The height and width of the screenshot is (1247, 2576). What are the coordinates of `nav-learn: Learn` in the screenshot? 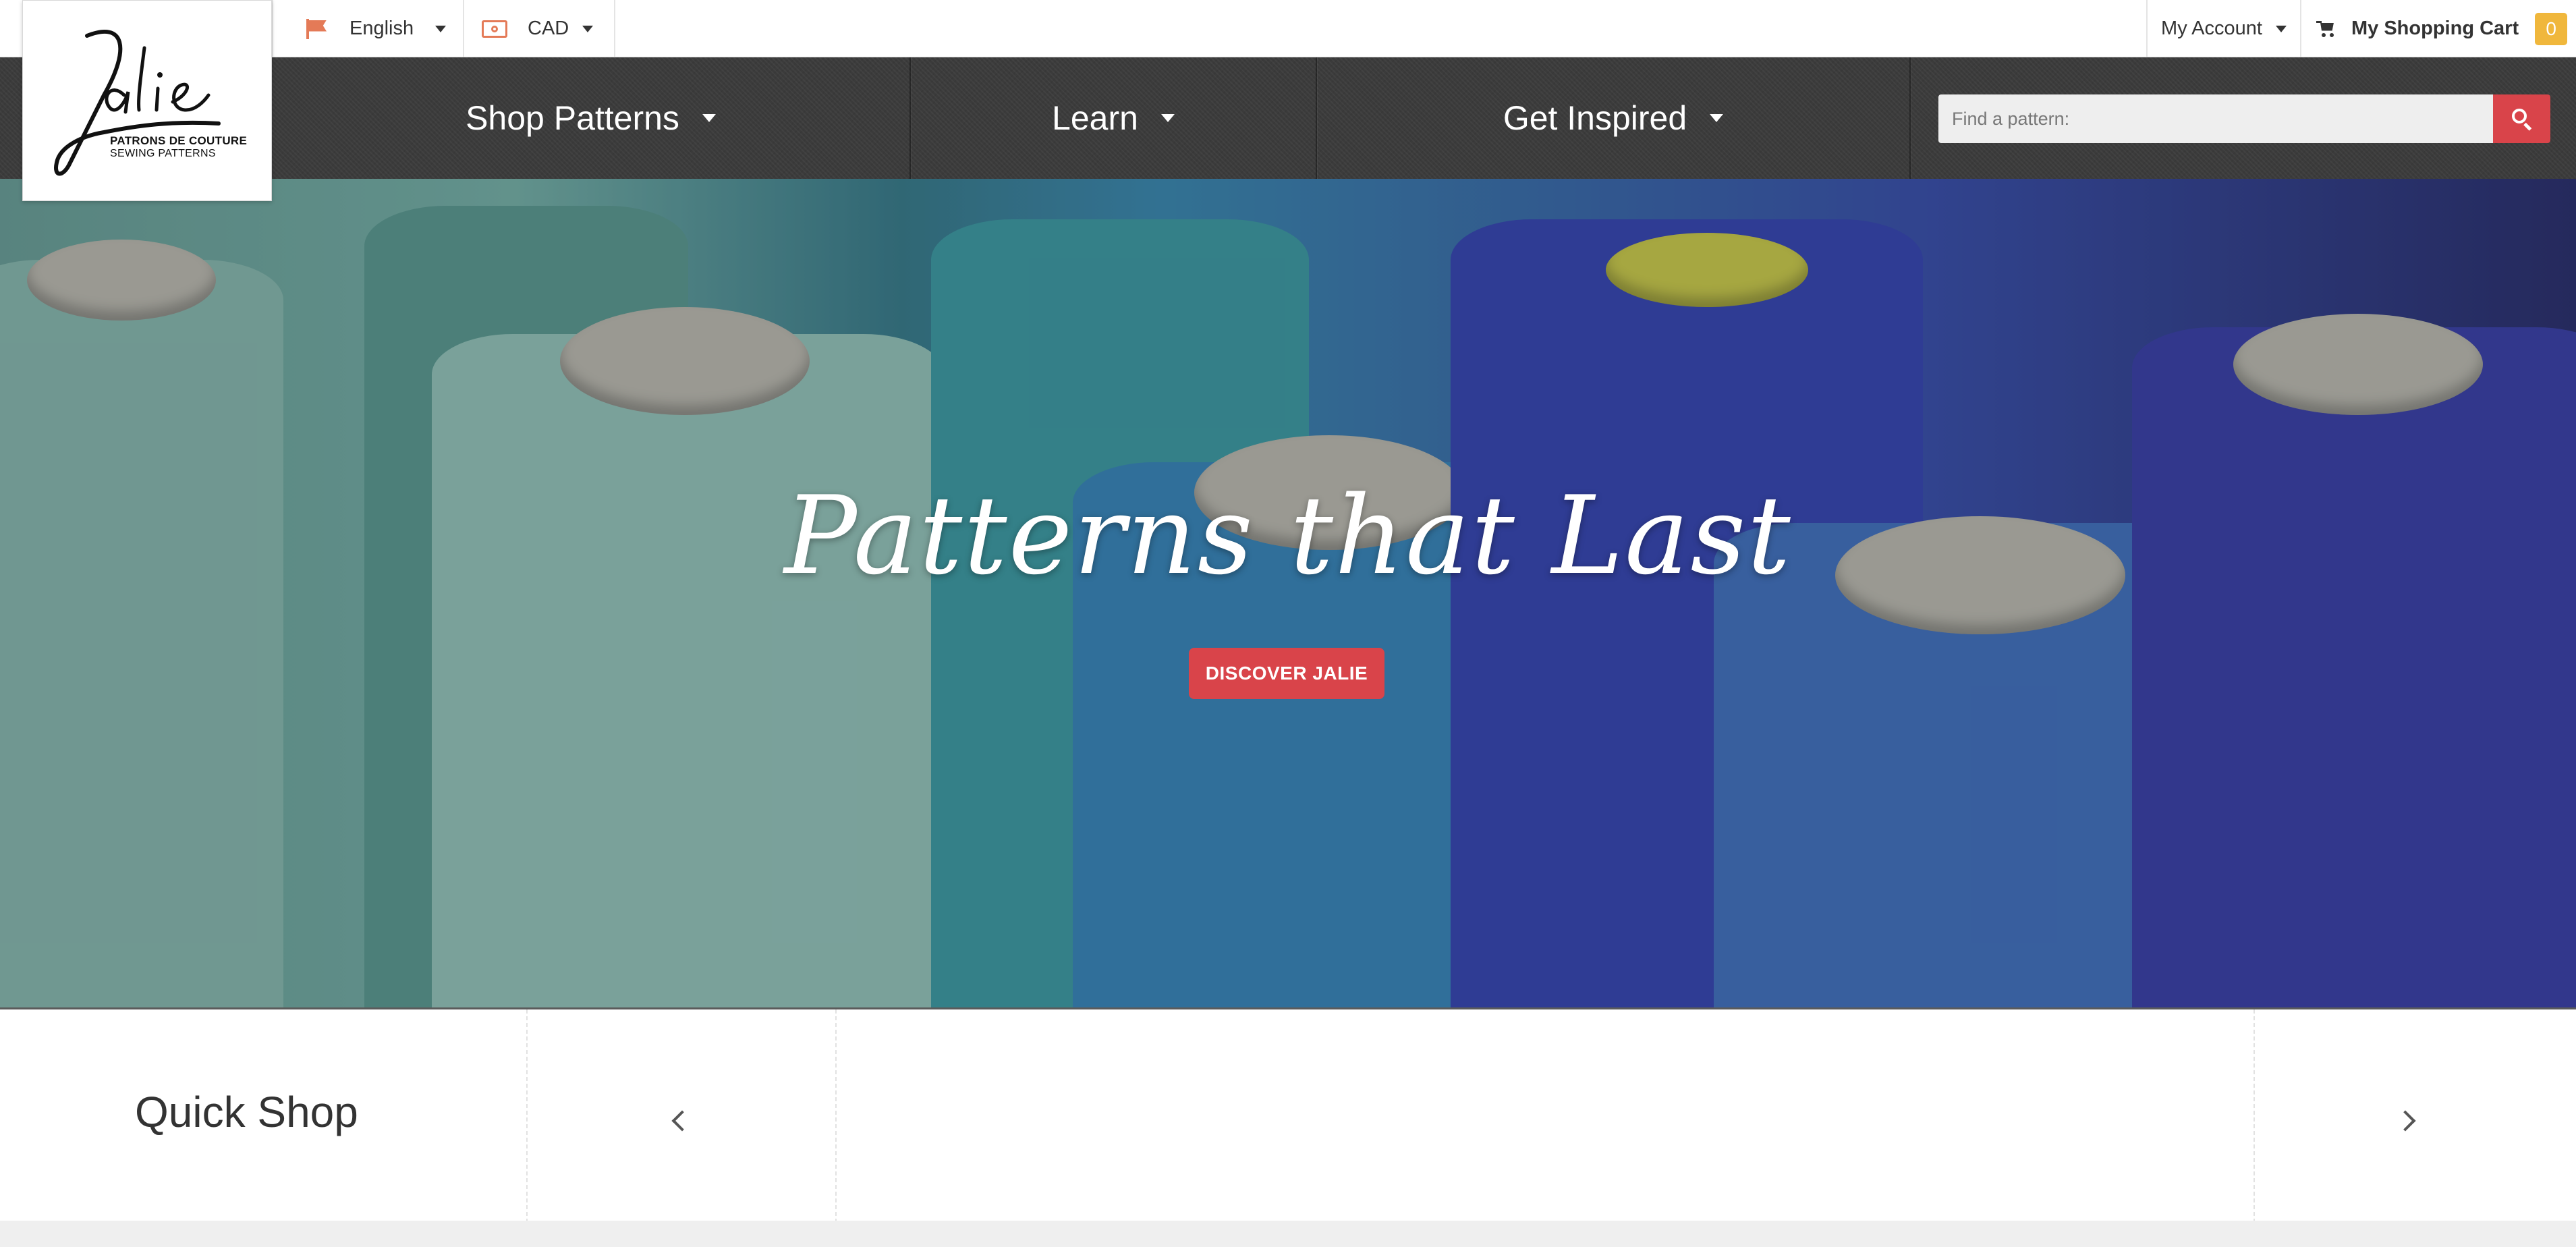 It's located at (1113, 118).